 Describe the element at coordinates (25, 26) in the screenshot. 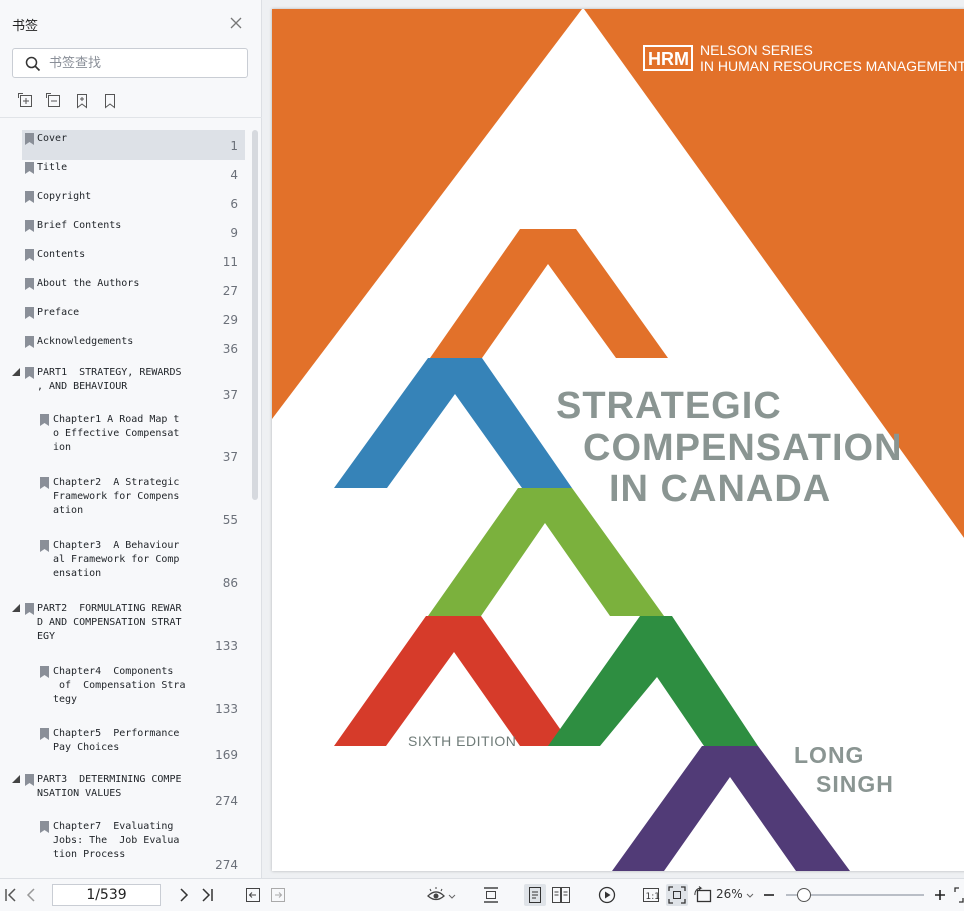

I see `bookmark-panel-title: 书签` at that location.